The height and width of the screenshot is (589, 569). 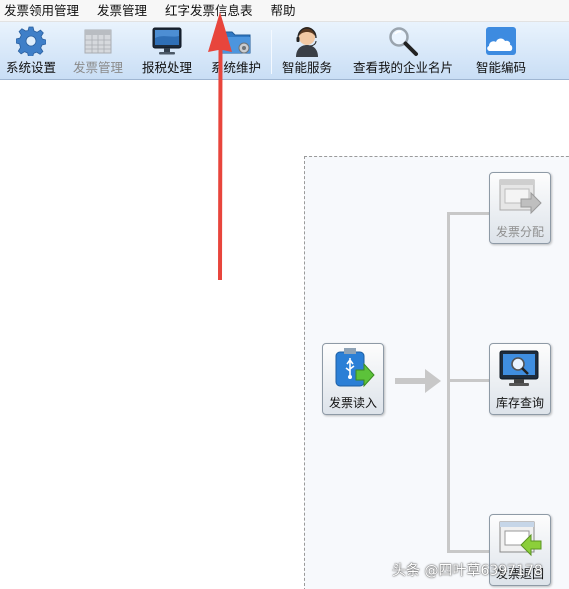 I want to click on stock-query-label: 库存查询, so click(x=519, y=403).